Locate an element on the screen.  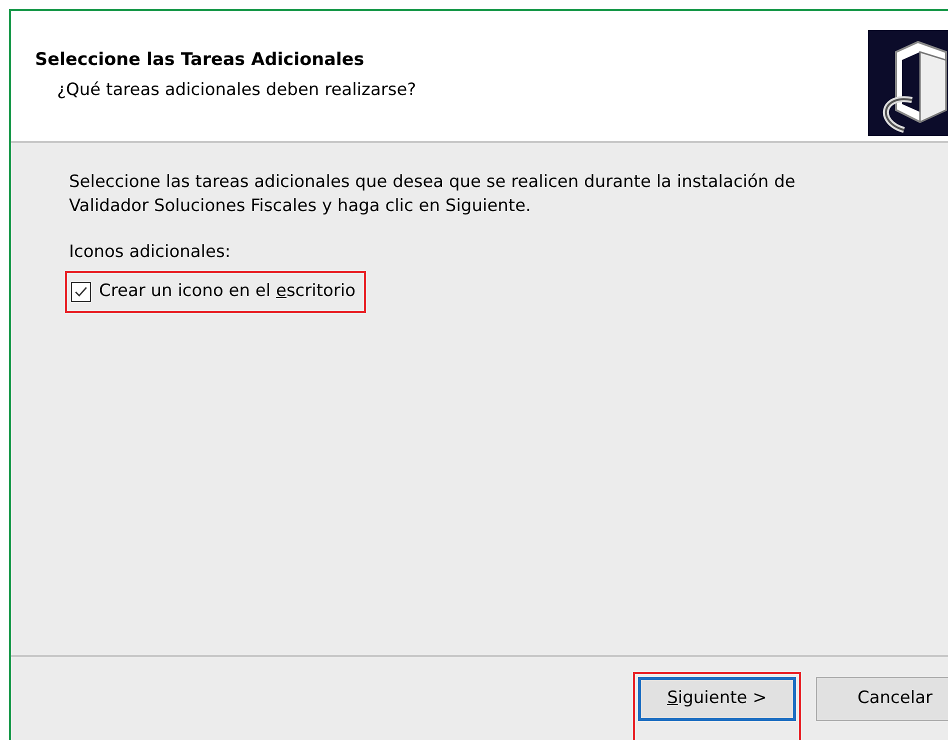
group-label: Iconos adicionales: is located at coordinates (150, 252).